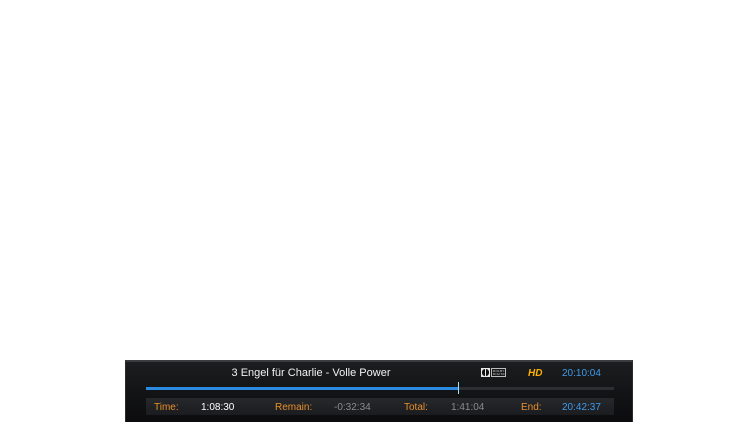 This screenshot has width=750, height=422. What do you see at coordinates (485, 372) in the screenshot?
I see `dolby-double-d` at bounding box center [485, 372].